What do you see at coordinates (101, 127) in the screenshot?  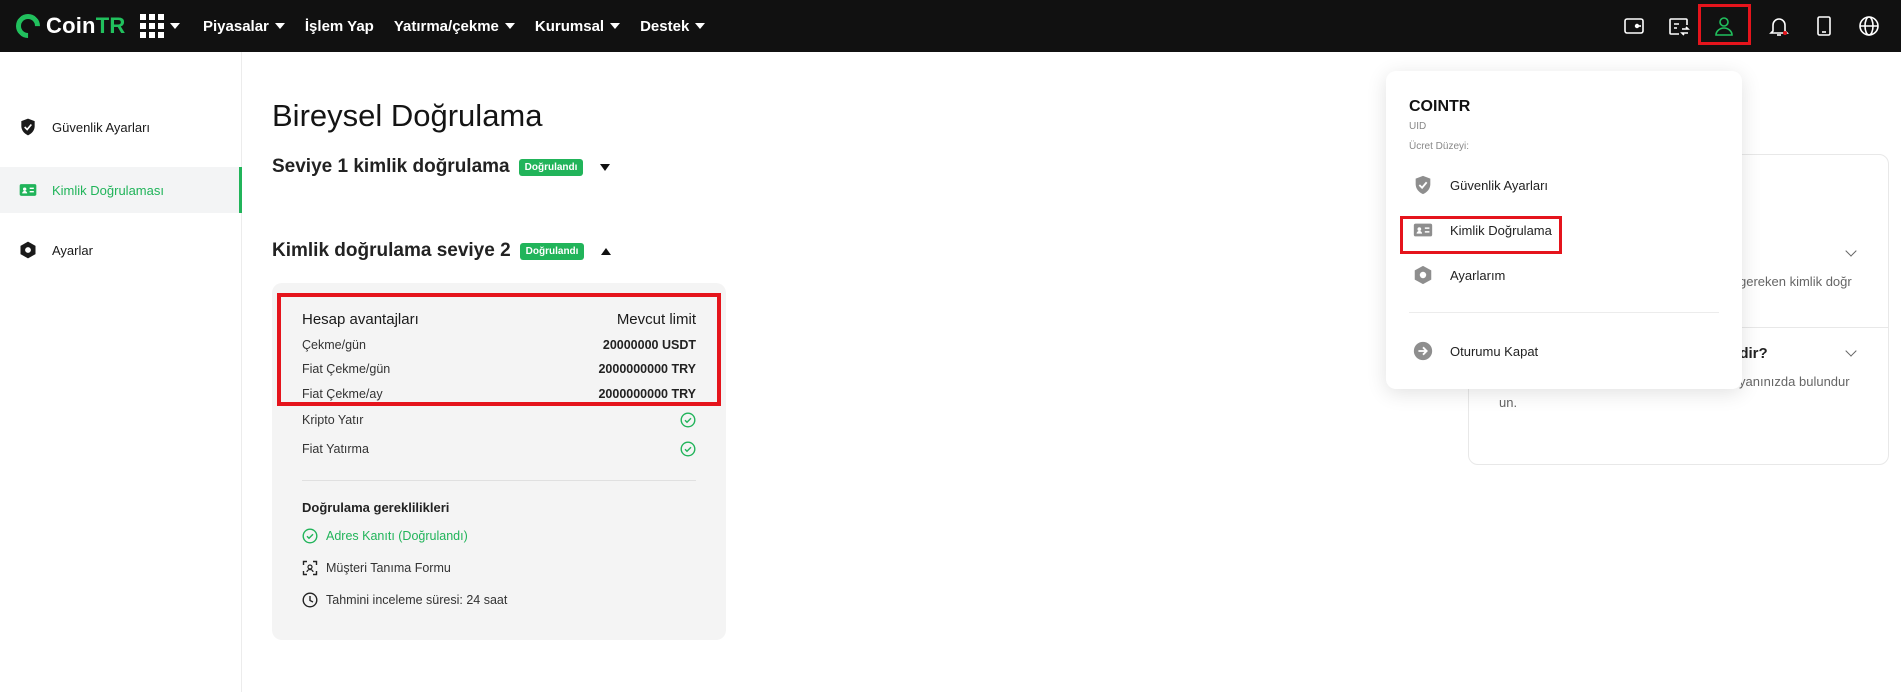 I see `sidebar-item-label: Güvenlik Ayarları` at bounding box center [101, 127].